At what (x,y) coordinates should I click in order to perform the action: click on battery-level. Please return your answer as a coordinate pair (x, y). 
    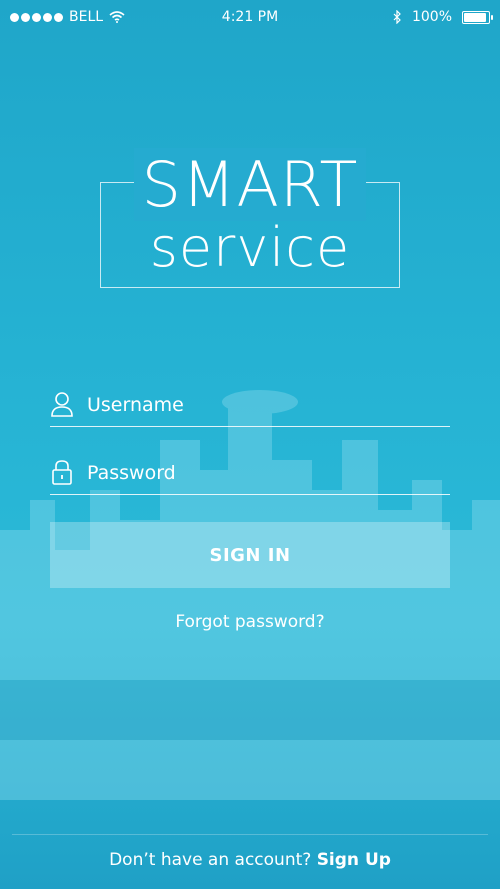
    Looking at the image, I should click on (475, 17).